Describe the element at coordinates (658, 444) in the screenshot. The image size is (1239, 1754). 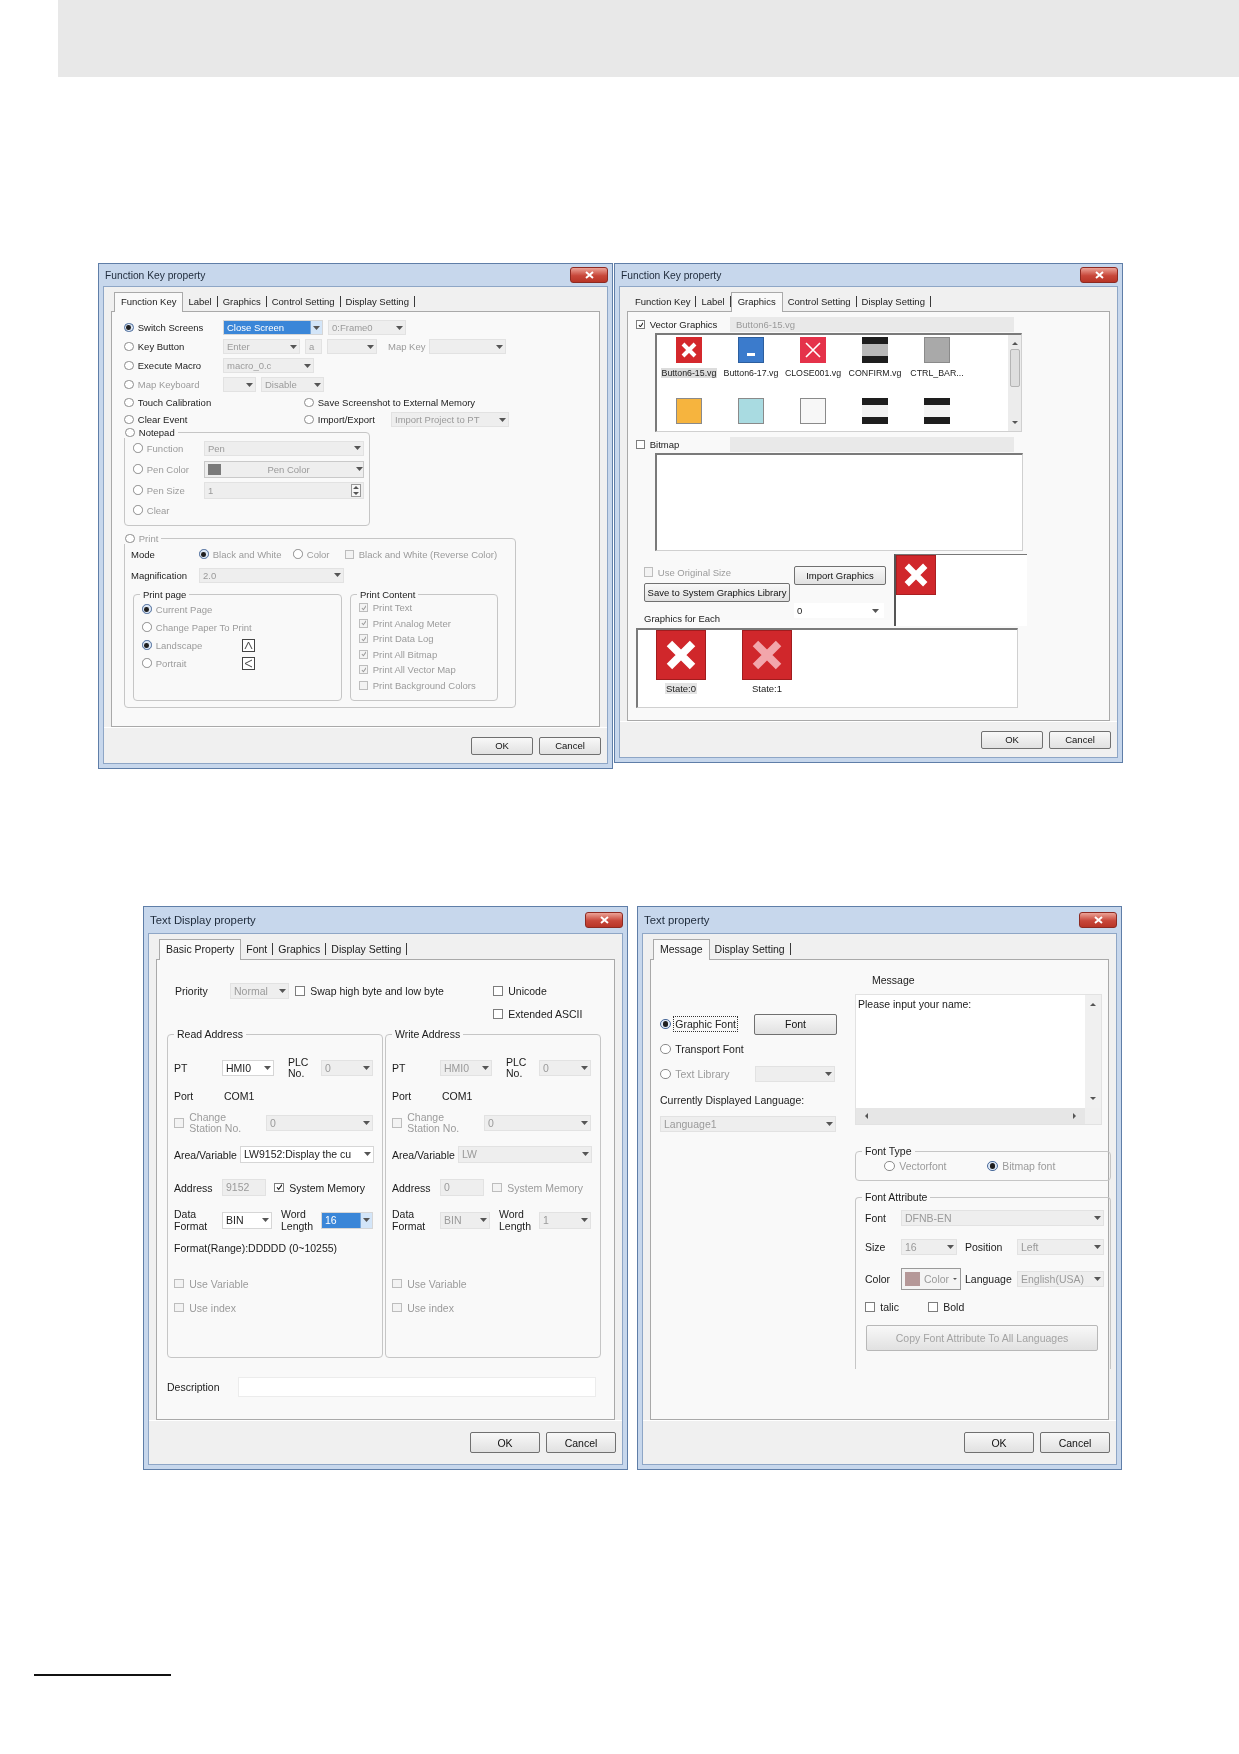
I see `checkbox-option: Bitmap` at that location.